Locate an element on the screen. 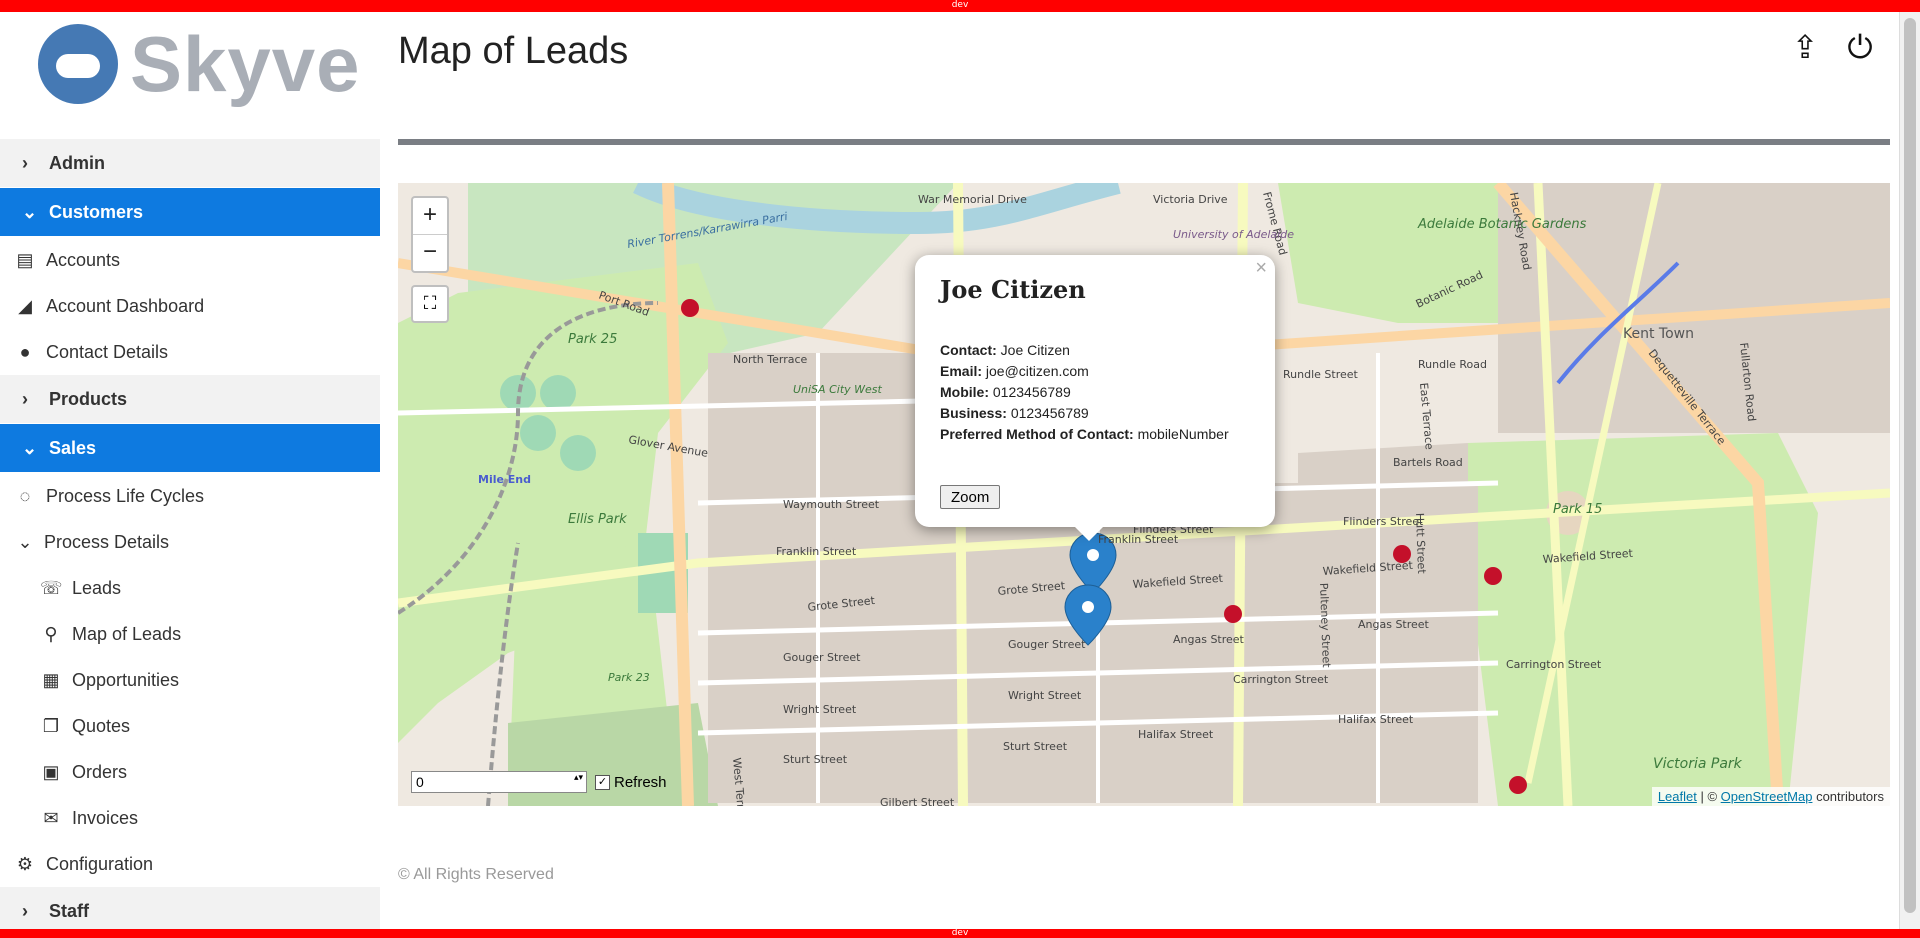 The image size is (1920, 938). share-icon: ⇪ is located at coordinates (1805, 47).